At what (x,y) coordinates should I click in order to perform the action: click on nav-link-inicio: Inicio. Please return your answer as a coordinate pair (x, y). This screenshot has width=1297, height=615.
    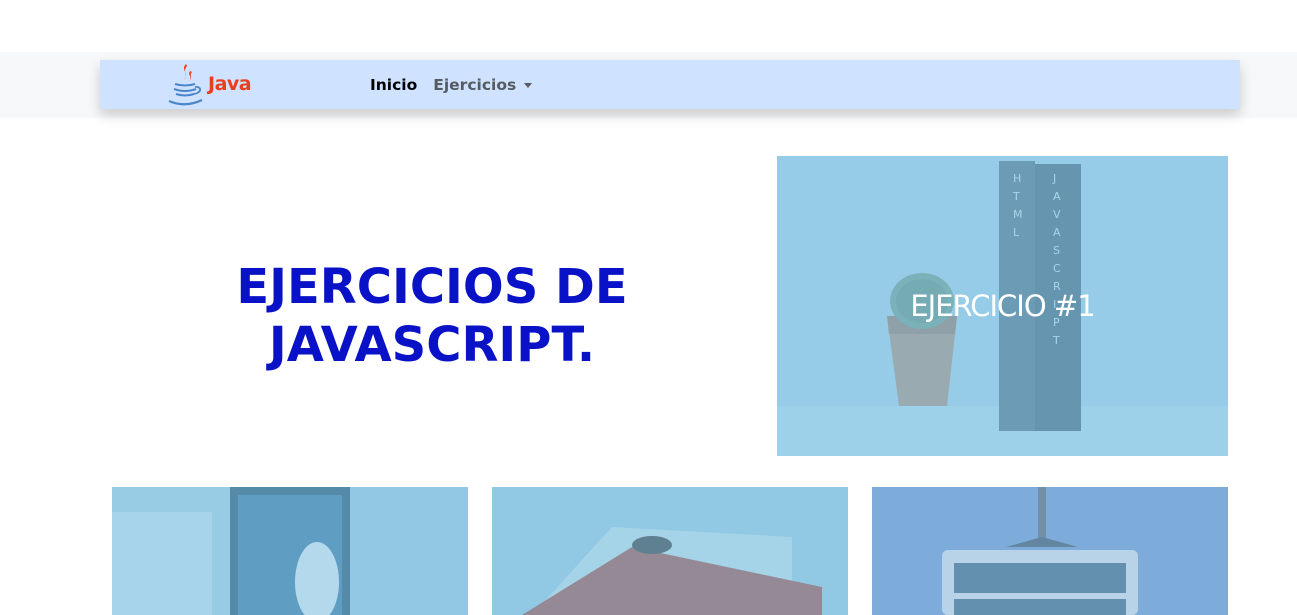
    Looking at the image, I should click on (393, 85).